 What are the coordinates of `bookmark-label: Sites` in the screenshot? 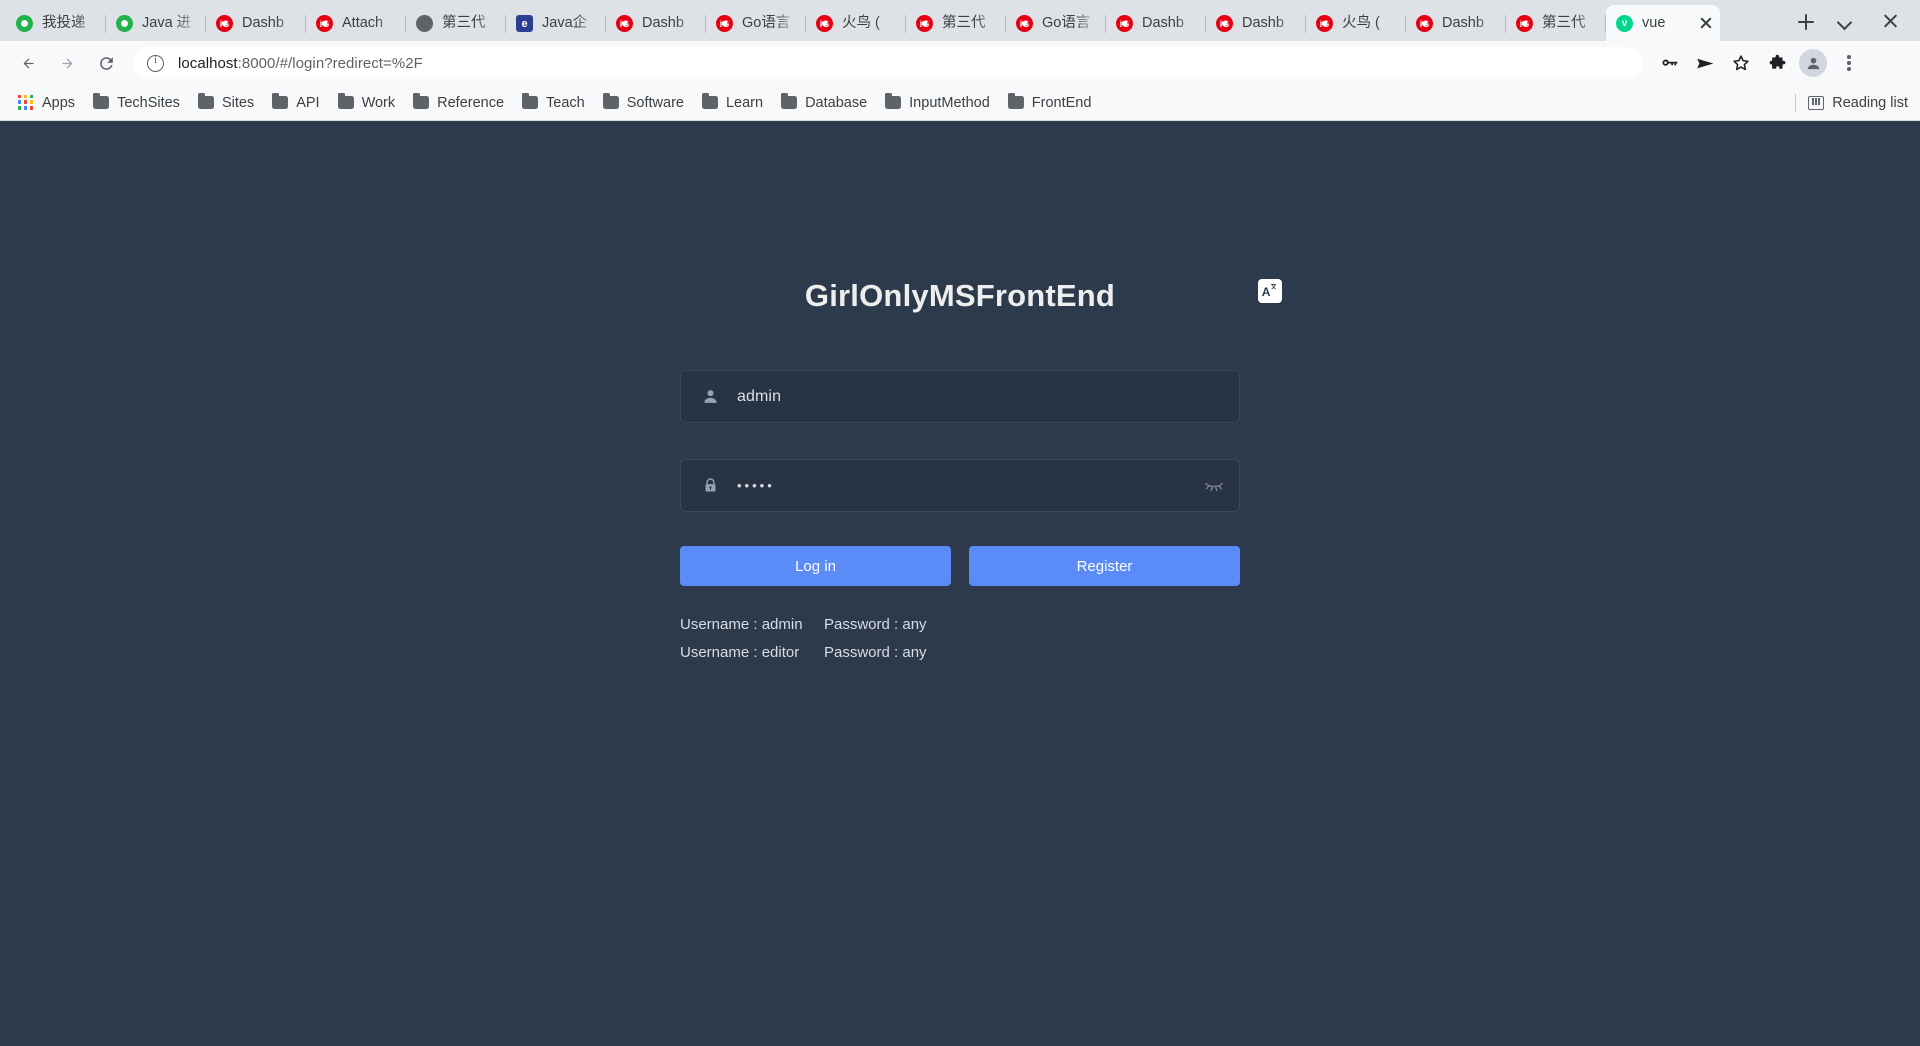 It's located at (238, 102).